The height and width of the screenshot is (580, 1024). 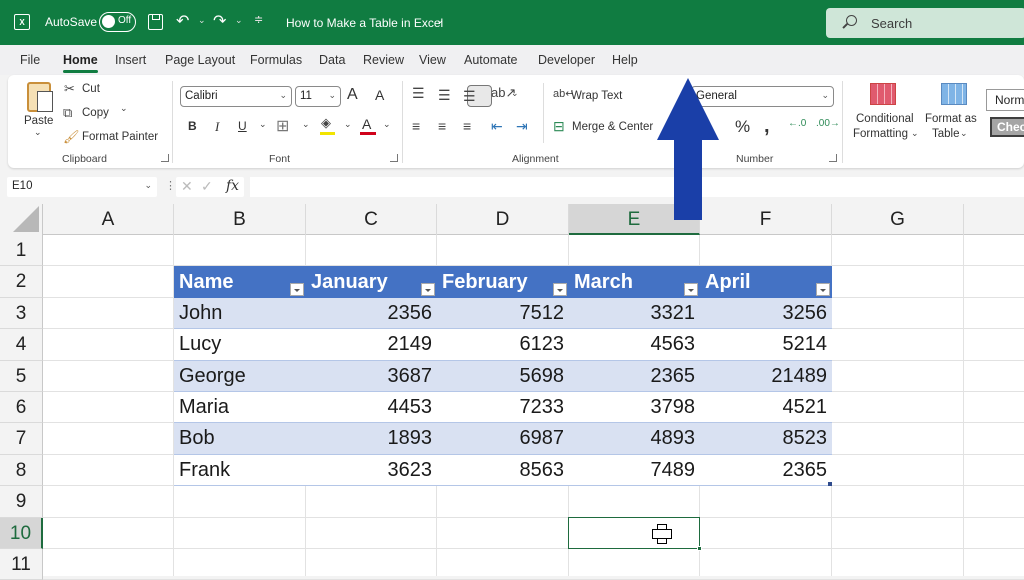 I want to click on column-header-h: H, so click(x=994, y=219).